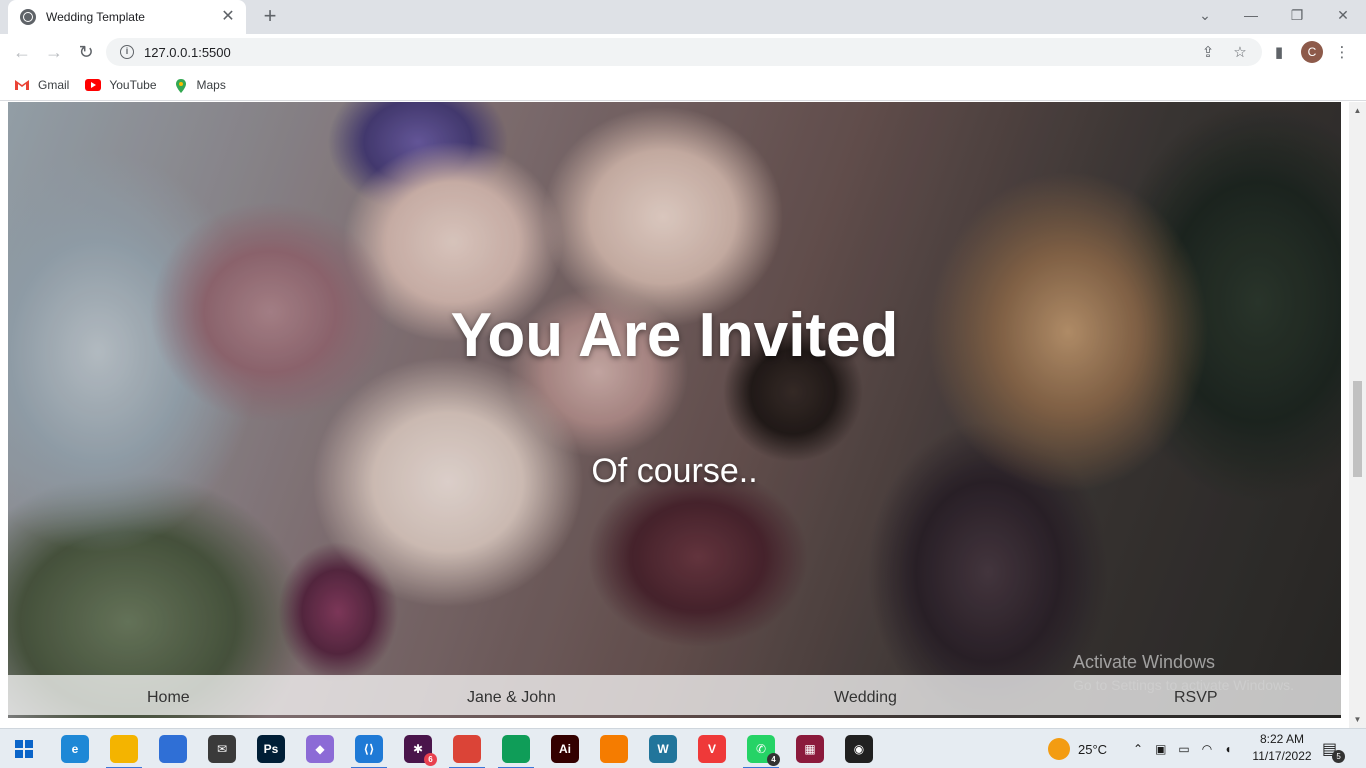 This screenshot has width=1366, height=768. I want to click on hero-title: You Are Invited, so click(674, 335).